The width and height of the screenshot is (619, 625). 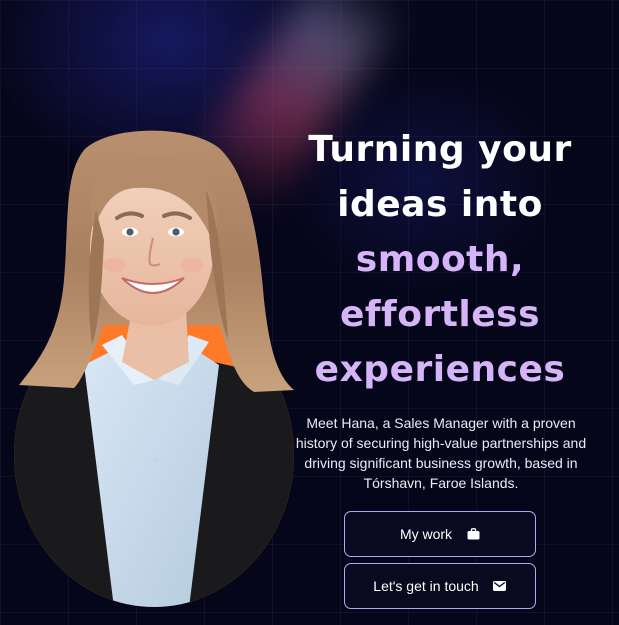 I want to click on get-in-touch-button-label: Let's get in touch, so click(x=426, y=586).